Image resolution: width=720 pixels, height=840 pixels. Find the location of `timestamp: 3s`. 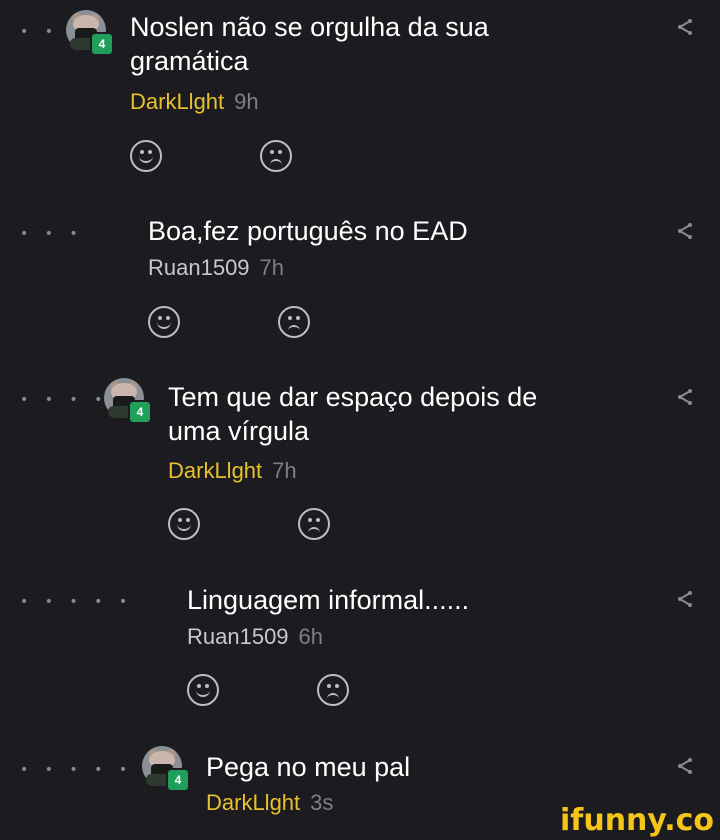

timestamp: 3s is located at coordinates (322, 802).